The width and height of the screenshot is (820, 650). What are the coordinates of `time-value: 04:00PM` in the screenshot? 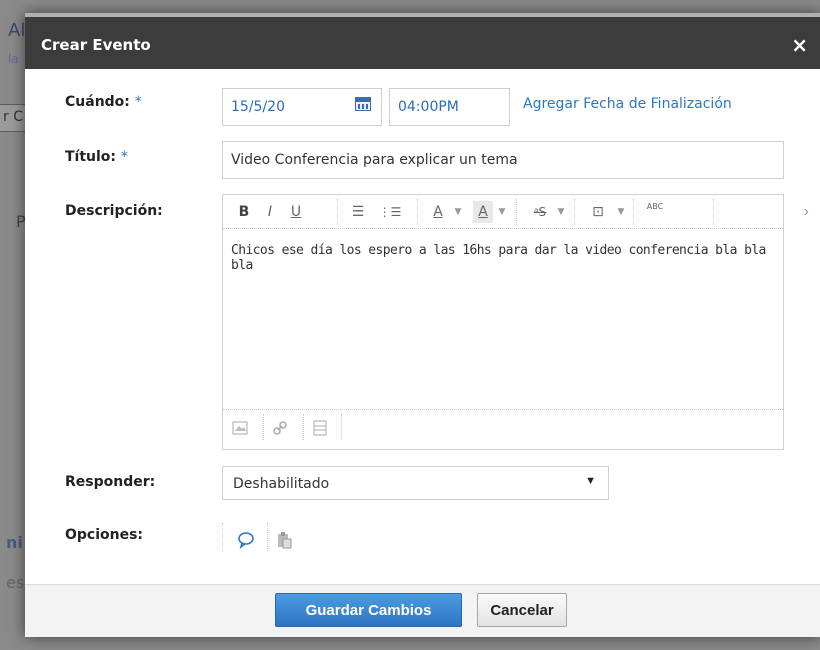 It's located at (428, 107).